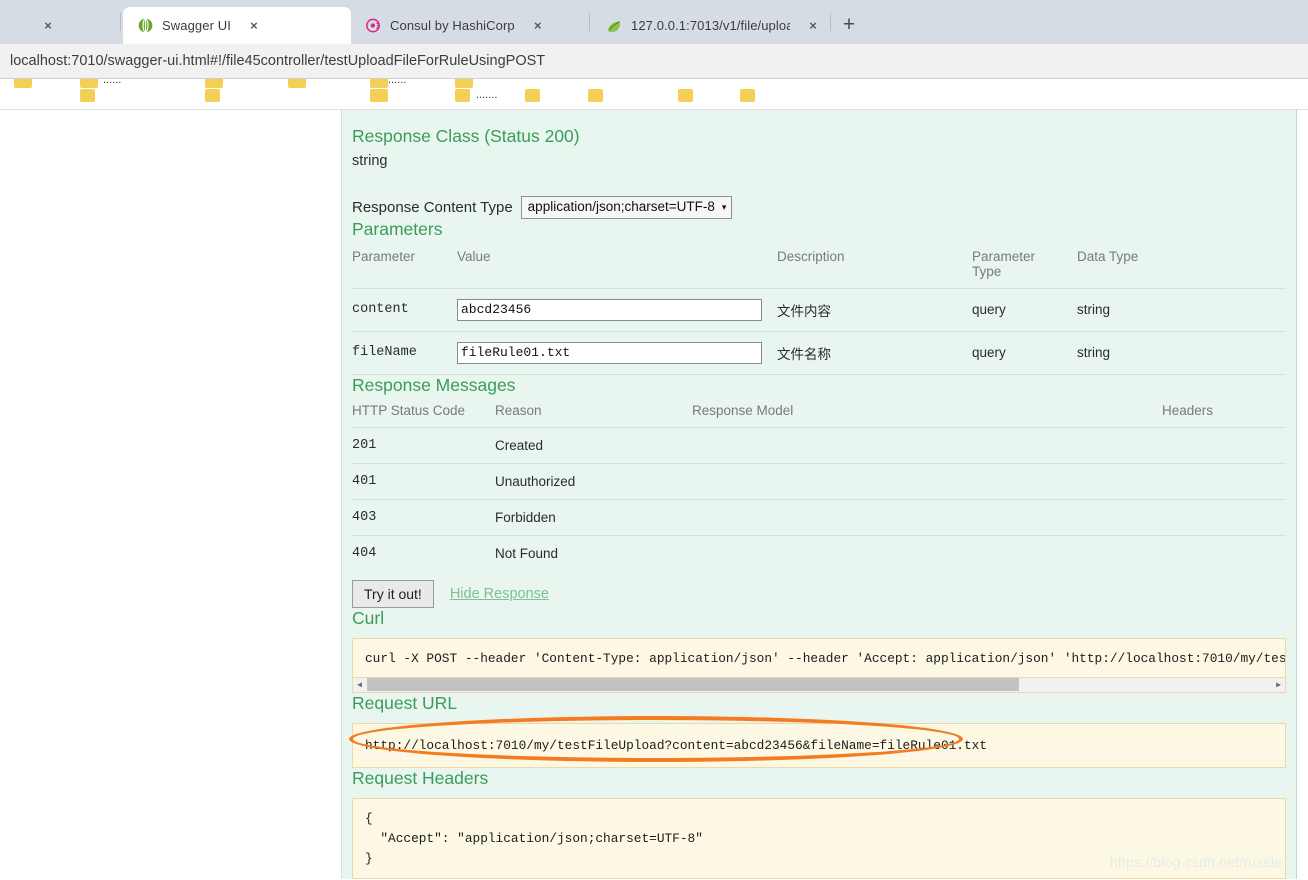 The height and width of the screenshot is (880, 1308). What do you see at coordinates (593, 517) in the screenshot?
I see `status-reason-403: Forbidden` at bounding box center [593, 517].